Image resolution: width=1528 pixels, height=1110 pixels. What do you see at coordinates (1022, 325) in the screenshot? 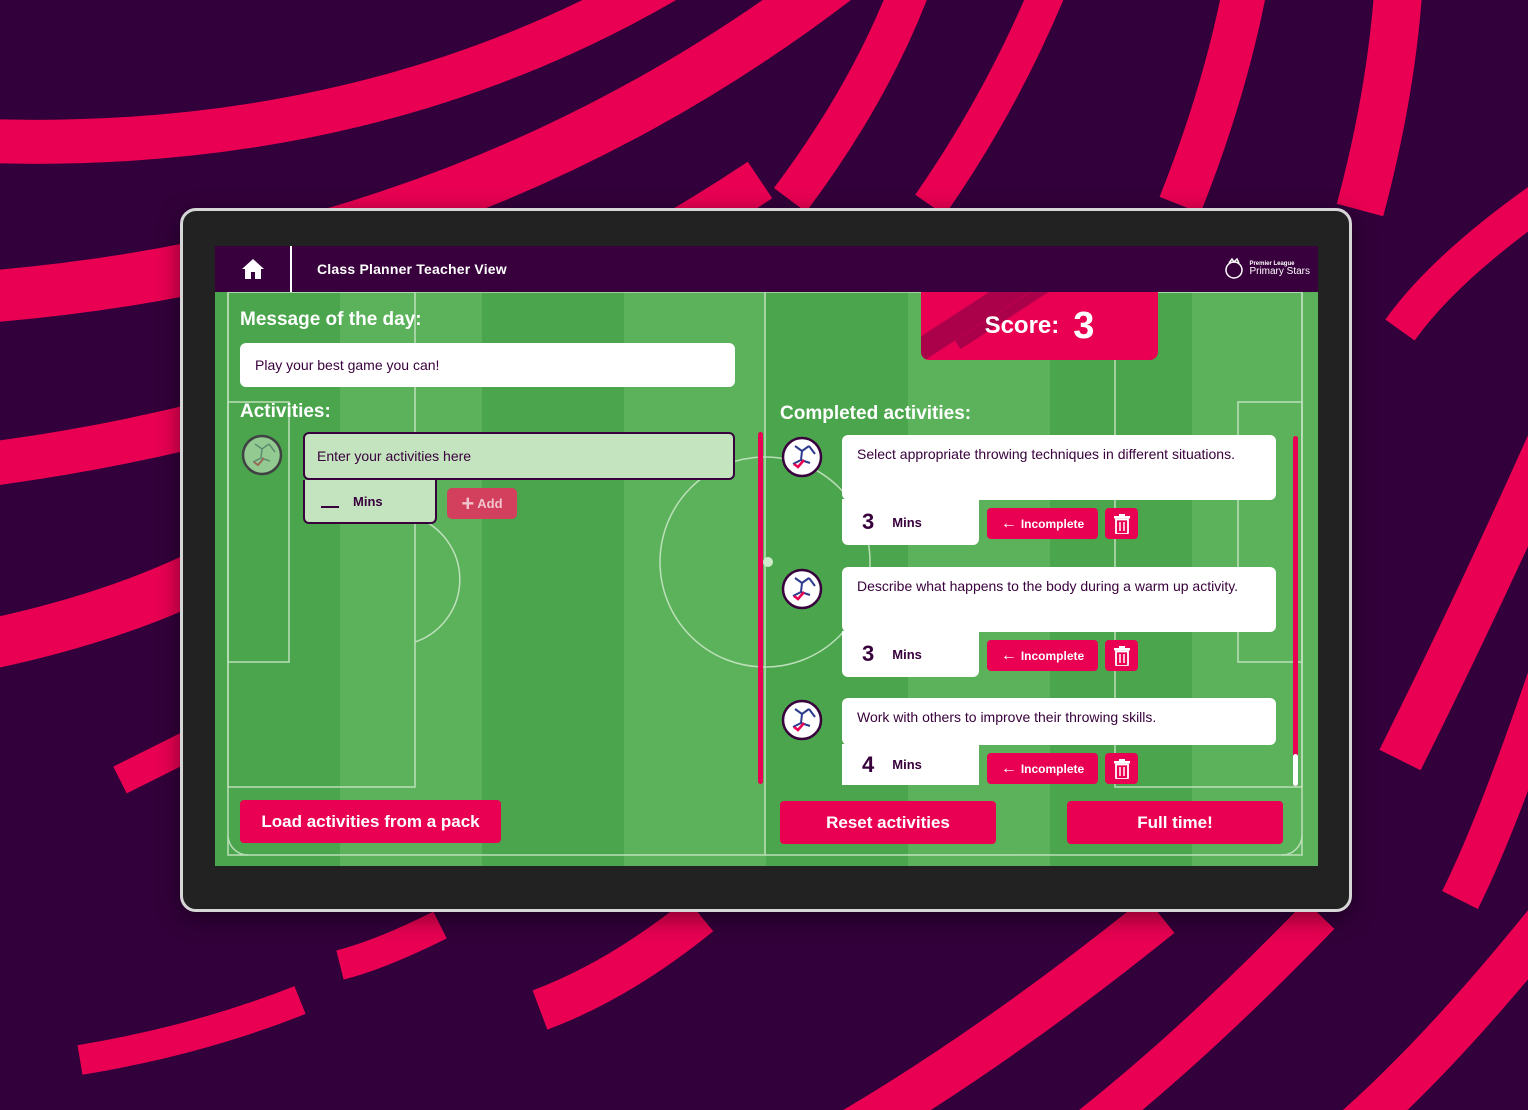
I see `score-label: Score:` at bounding box center [1022, 325].